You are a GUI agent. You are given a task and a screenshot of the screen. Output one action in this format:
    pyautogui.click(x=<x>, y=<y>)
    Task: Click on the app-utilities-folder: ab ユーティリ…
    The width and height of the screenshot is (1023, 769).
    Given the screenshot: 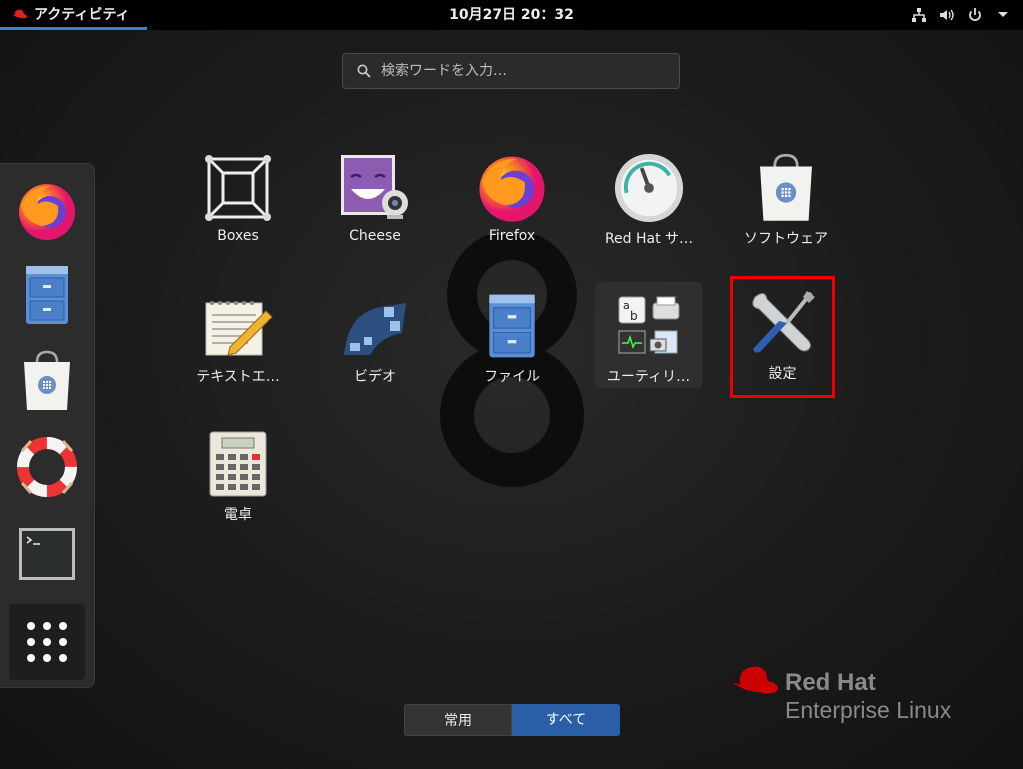 What is the action you would take?
    pyautogui.click(x=648, y=335)
    